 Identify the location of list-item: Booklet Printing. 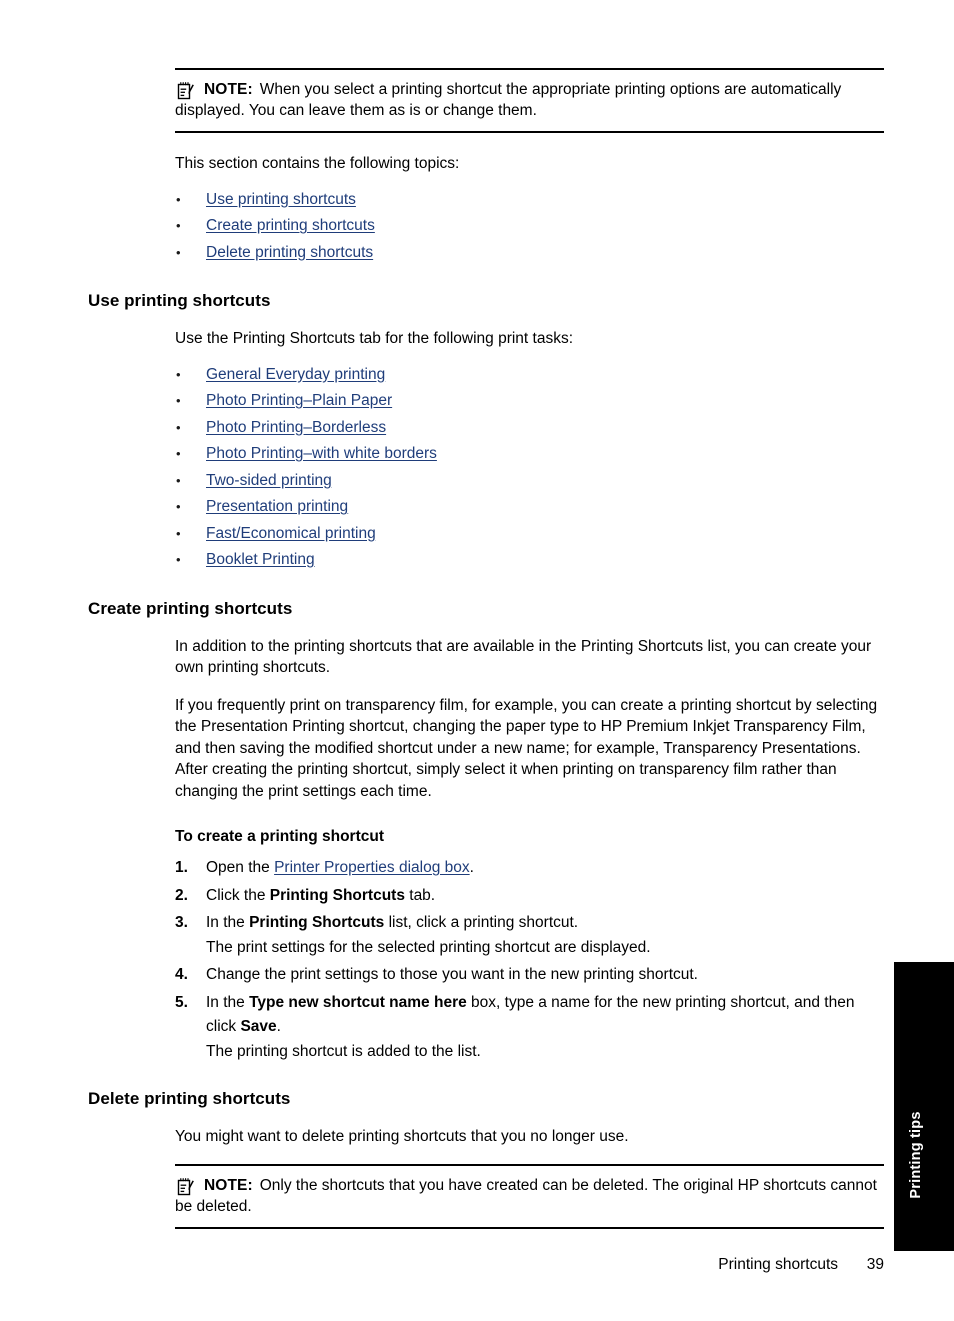
(529, 560).